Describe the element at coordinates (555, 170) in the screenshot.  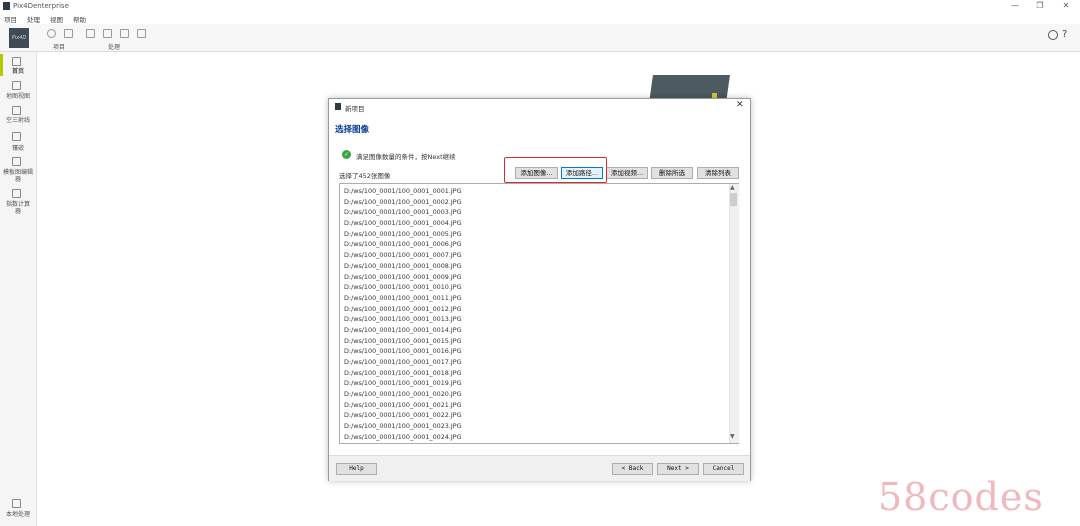
I see `highlight-annotation` at that location.